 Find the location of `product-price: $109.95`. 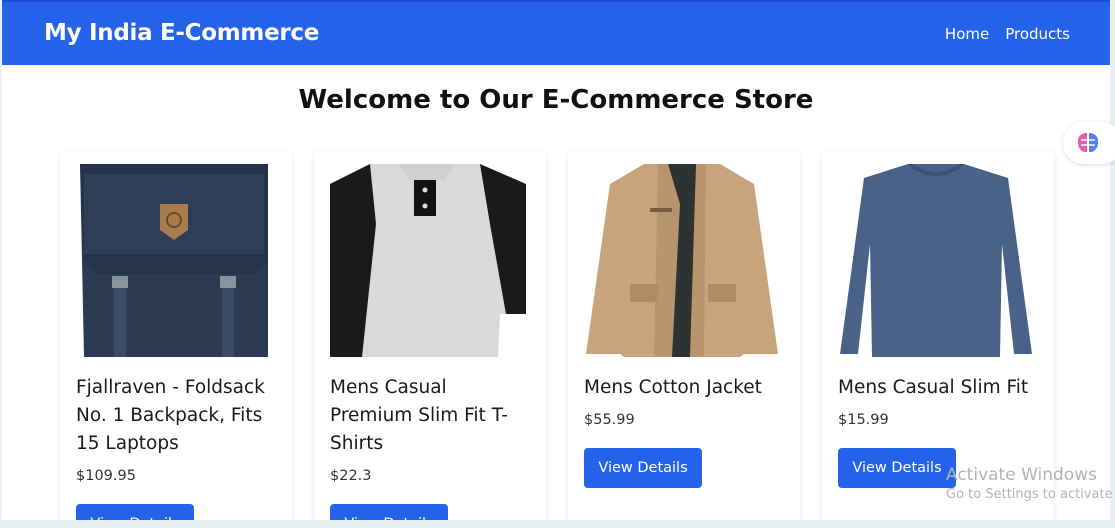

product-price: $109.95 is located at coordinates (106, 476).